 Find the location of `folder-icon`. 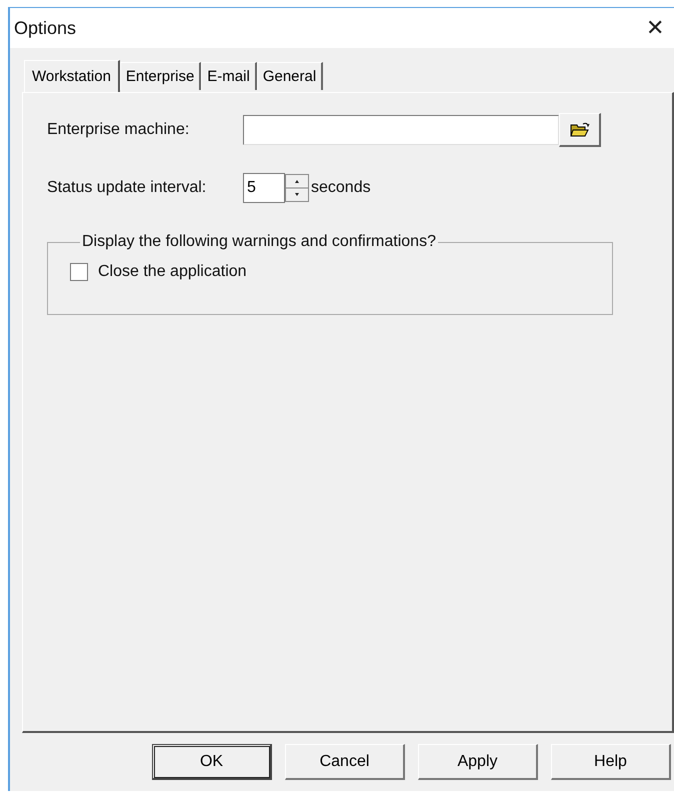

folder-icon is located at coordinates (579, 129).